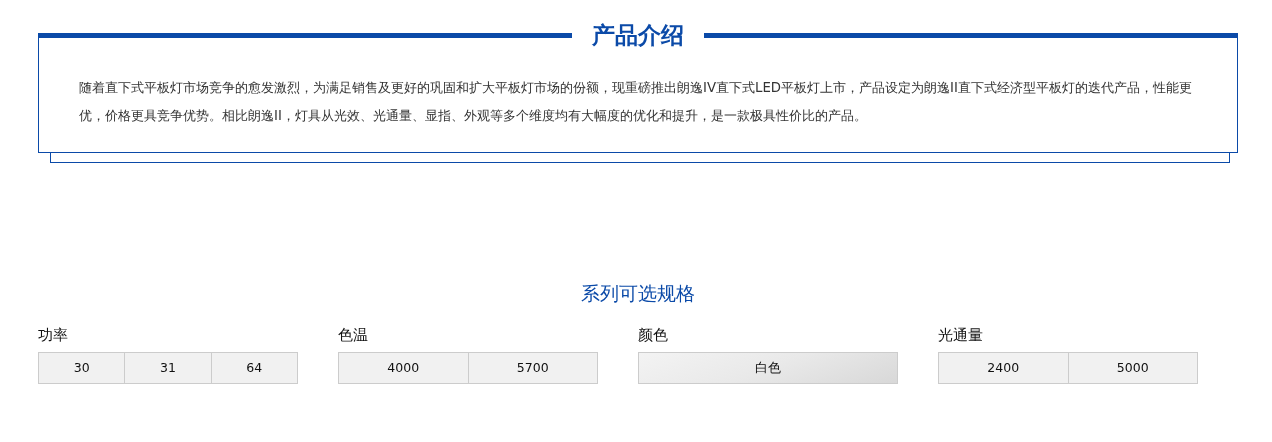  What do you see at coordinates (533, 368) in the screenshot?
I see `option-button: 5700` at bounding box center [533, 368].